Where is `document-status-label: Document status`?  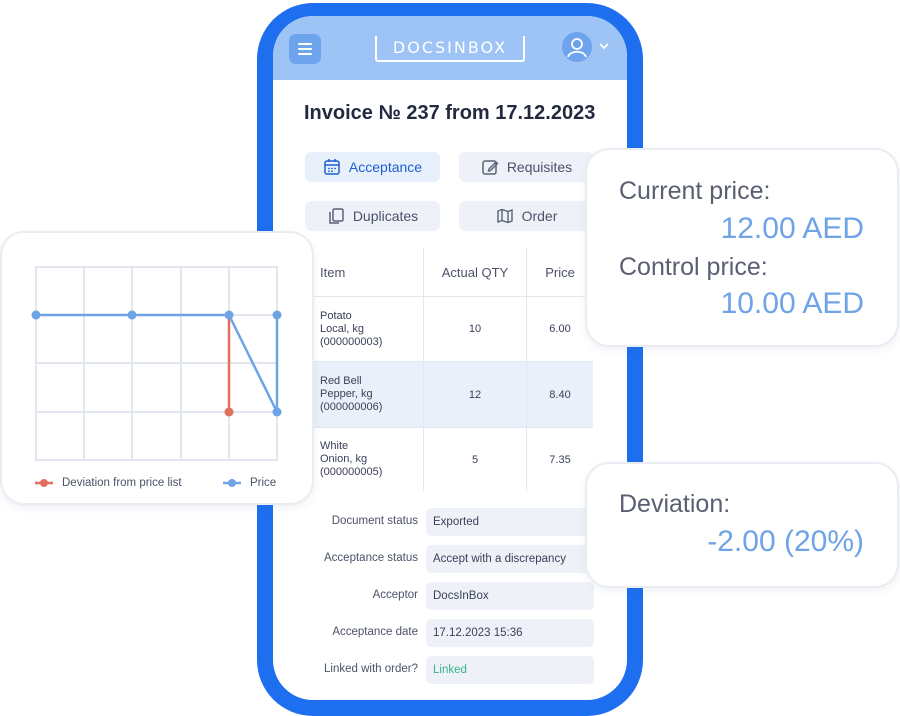 document-status-label: Document status is located at coordinates (374, 521).